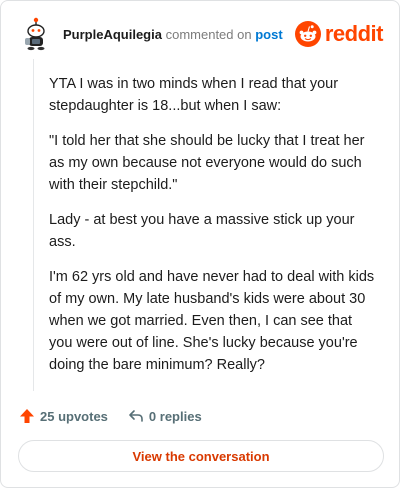 This screenshot has height=488, width=400. I want to click on upvote-arrow-icon, so click(27, 416).